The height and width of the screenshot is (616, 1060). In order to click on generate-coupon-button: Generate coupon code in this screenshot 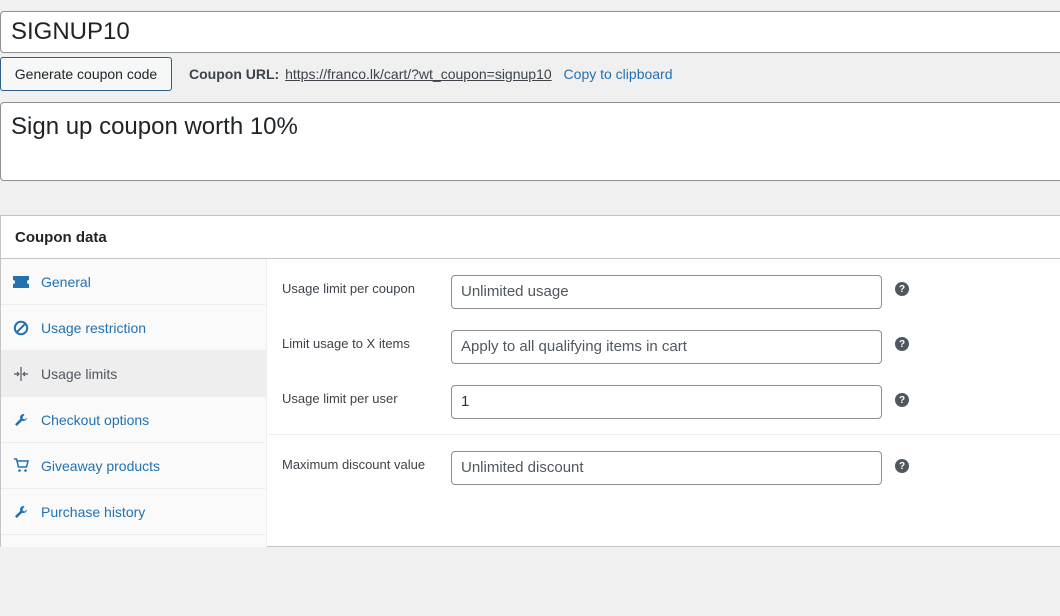, I will do `click(86, 74)`.